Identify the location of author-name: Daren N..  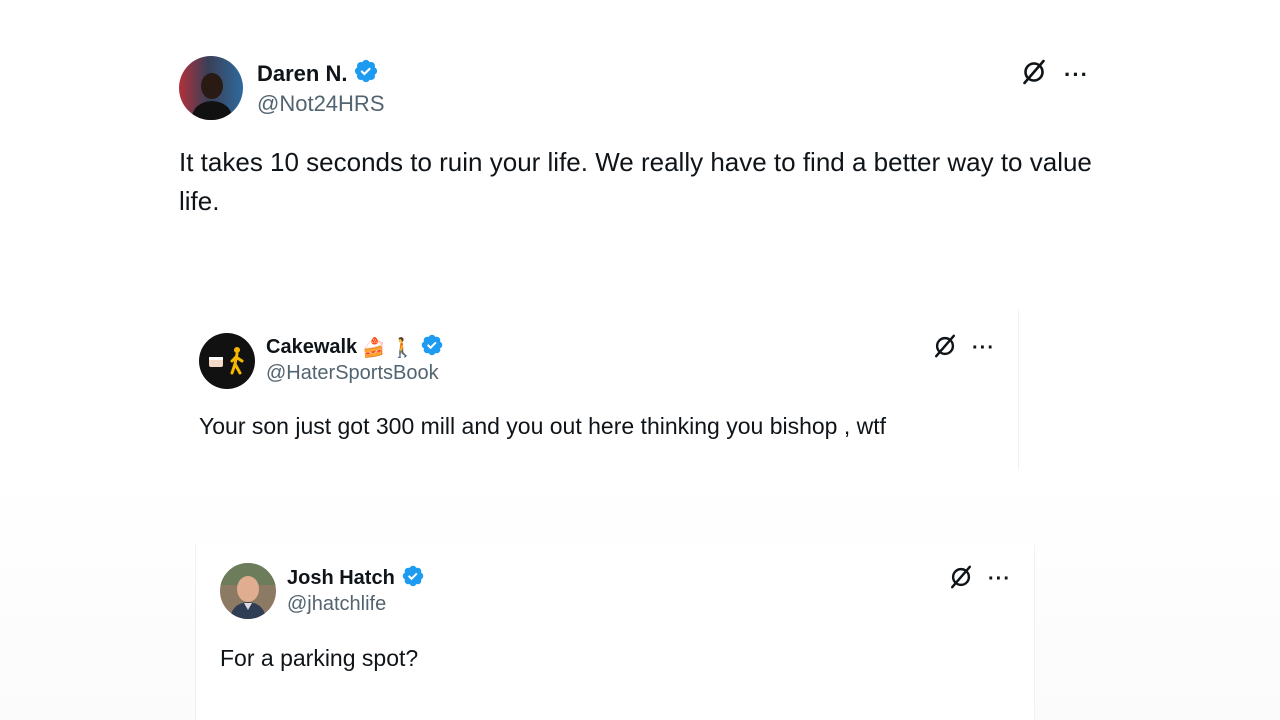
(302, 74).